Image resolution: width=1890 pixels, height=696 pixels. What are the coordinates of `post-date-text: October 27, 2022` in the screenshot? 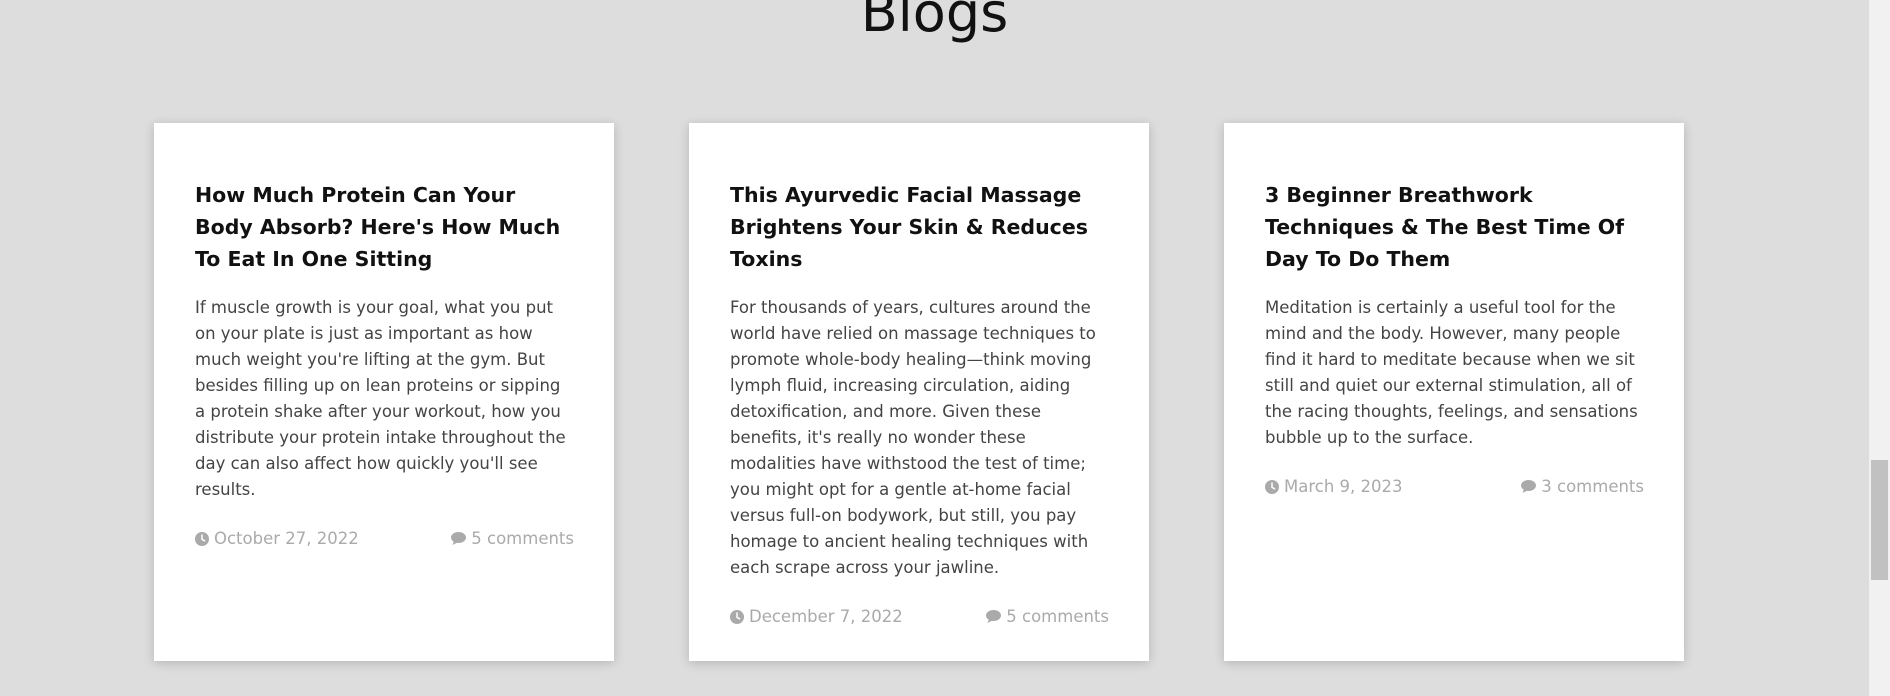 It's located at (286, 538).